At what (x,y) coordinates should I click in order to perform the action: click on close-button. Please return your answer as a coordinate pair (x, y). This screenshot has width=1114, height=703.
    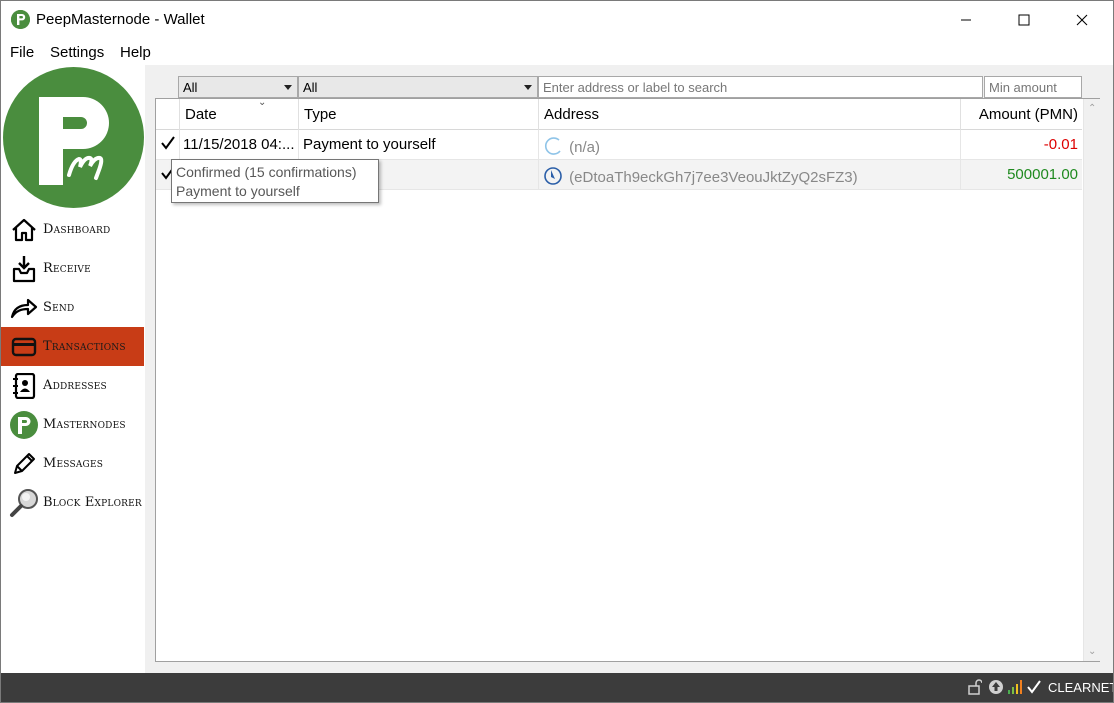
    Looking at the image, I should click on (1082, 20).